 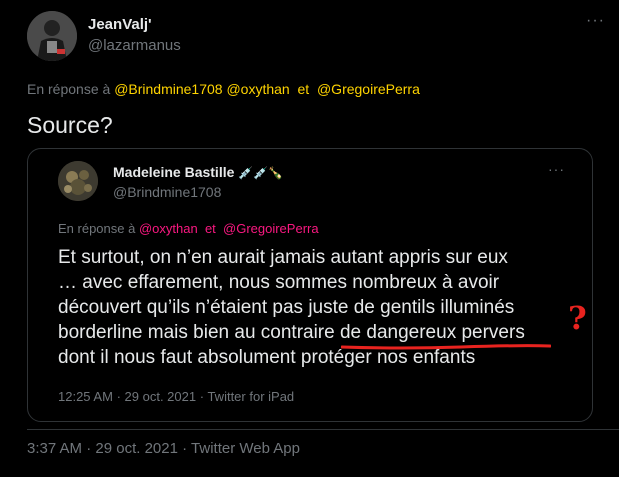 I want to click on divider, so click(x=323, y=429).